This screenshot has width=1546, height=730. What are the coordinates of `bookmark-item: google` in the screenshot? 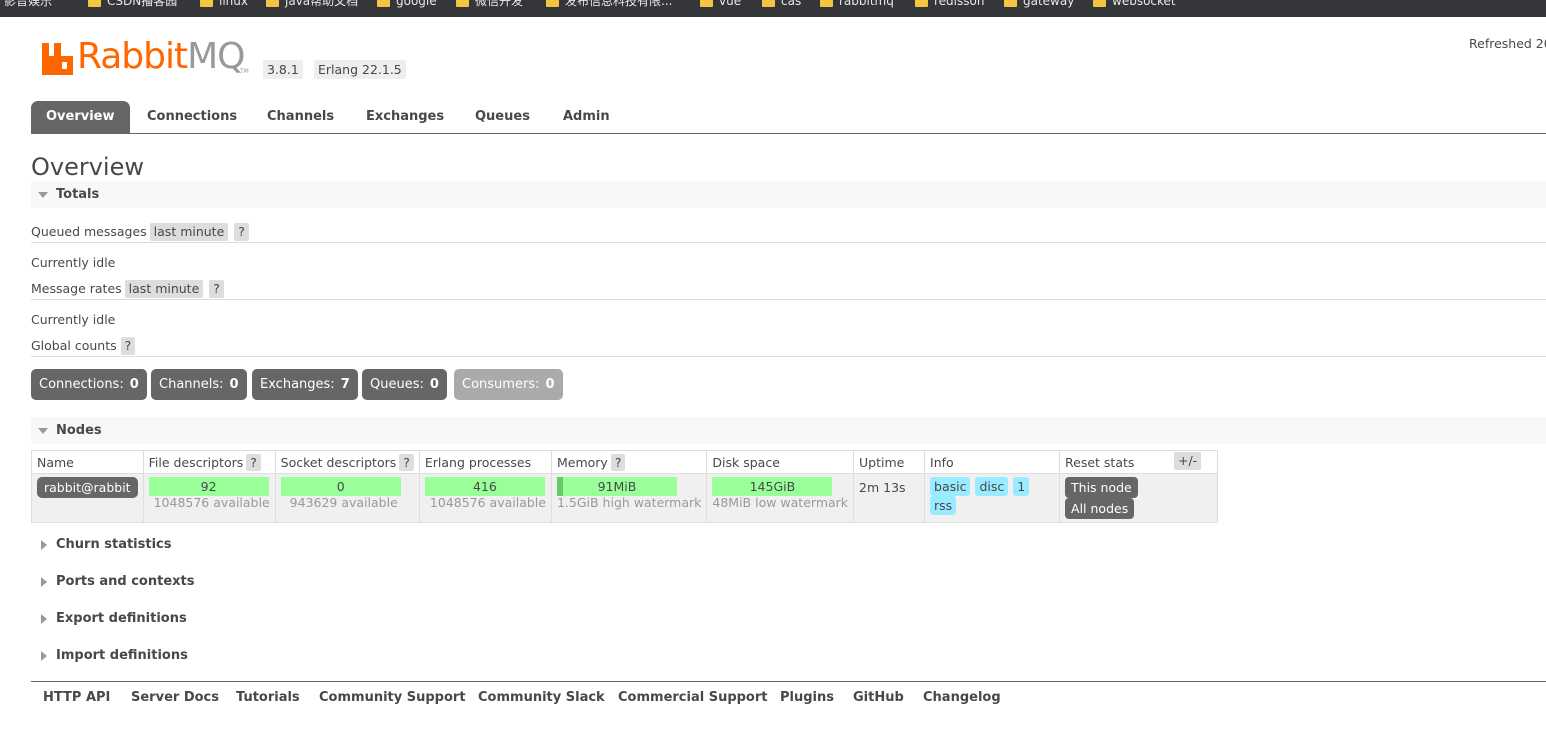 It's located at (407, 4).